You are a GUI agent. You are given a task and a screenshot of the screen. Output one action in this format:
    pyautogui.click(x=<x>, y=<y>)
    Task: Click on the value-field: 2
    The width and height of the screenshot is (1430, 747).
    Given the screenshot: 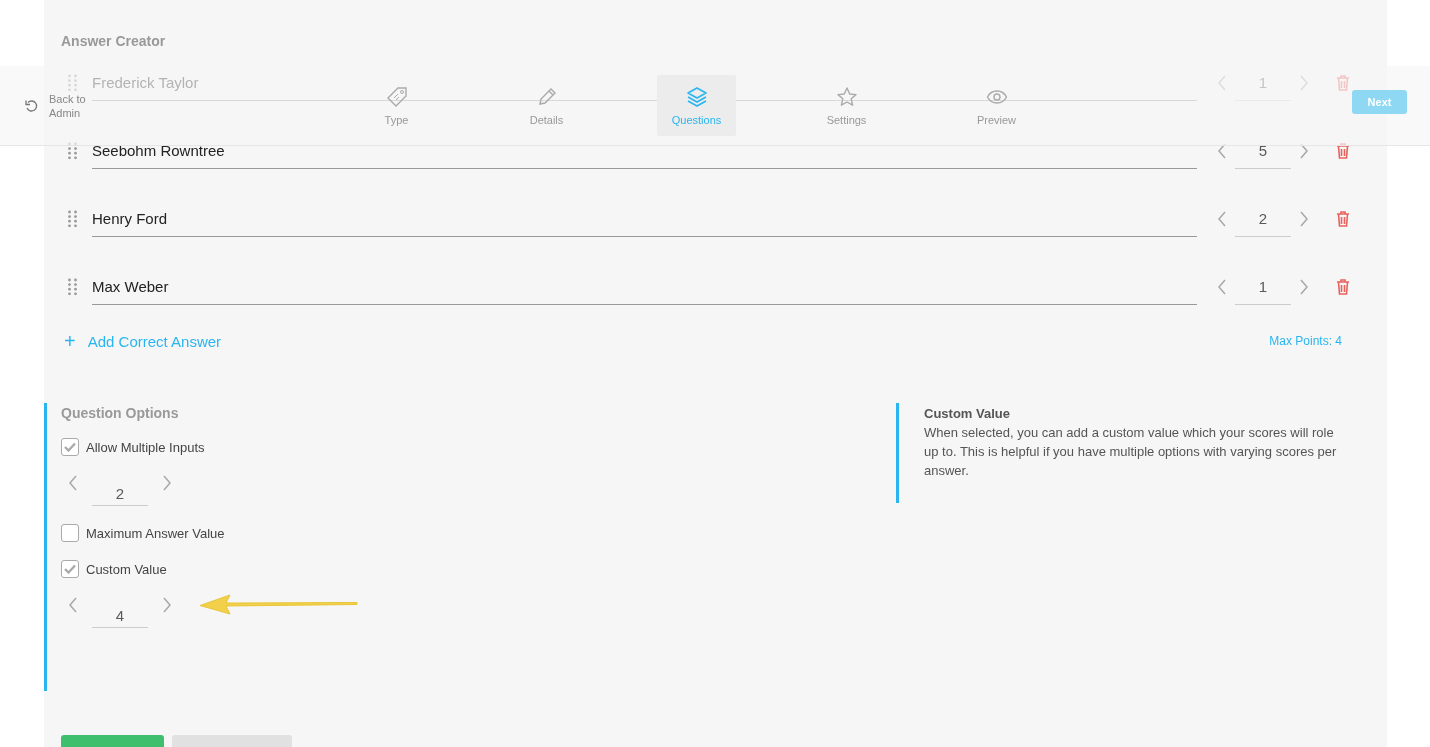 What is the action you would take?
    pyautogui.click(x=120, y=488)
    